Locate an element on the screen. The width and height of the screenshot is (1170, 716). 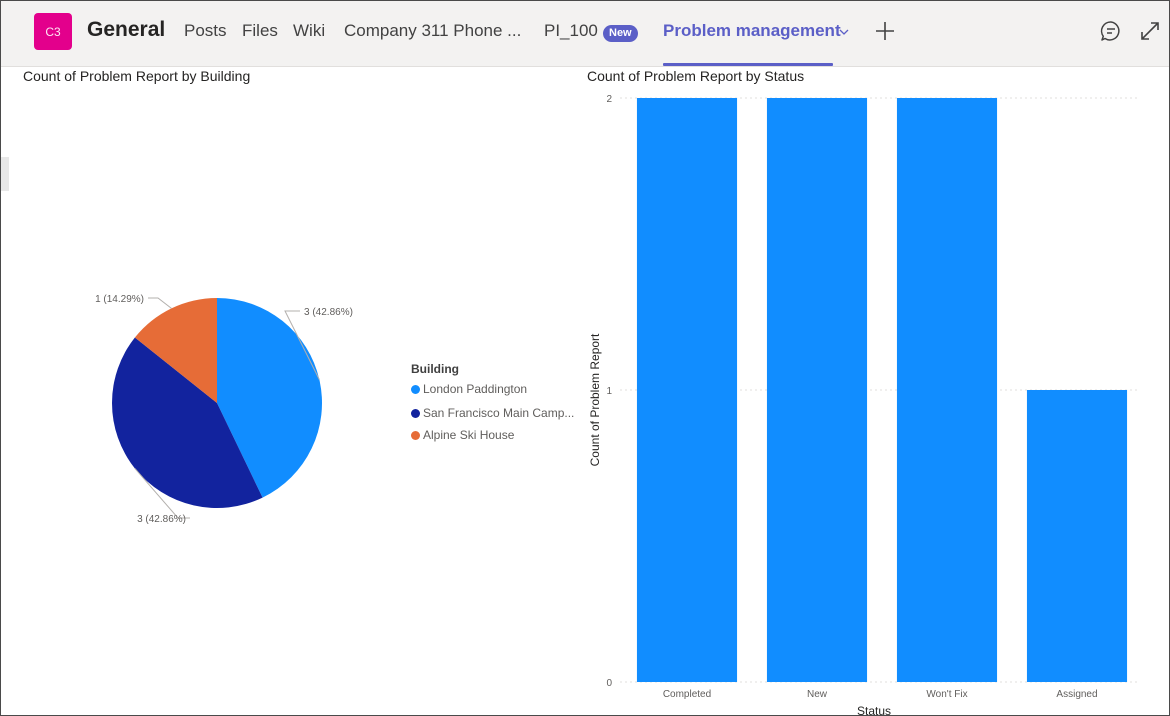
pie-data-label: 1 (14.29%) is located at coordinates (119, 299).